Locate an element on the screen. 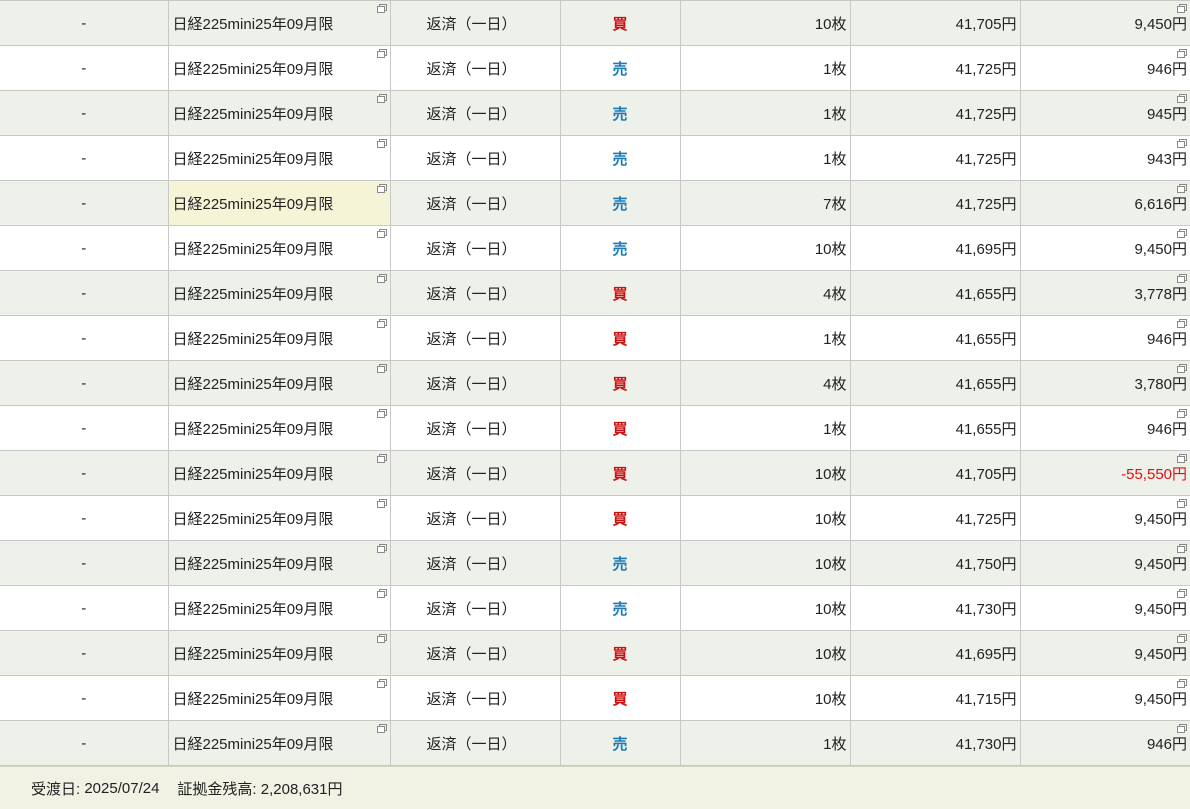  side-cell: 買 is located at coordinates (620, 383).